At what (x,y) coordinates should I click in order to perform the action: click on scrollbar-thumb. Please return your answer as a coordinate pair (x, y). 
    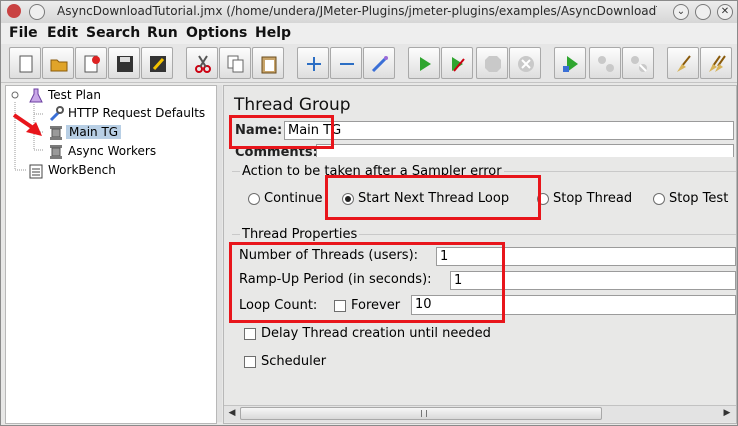
    Looking at the image, I should click on (421, 413).